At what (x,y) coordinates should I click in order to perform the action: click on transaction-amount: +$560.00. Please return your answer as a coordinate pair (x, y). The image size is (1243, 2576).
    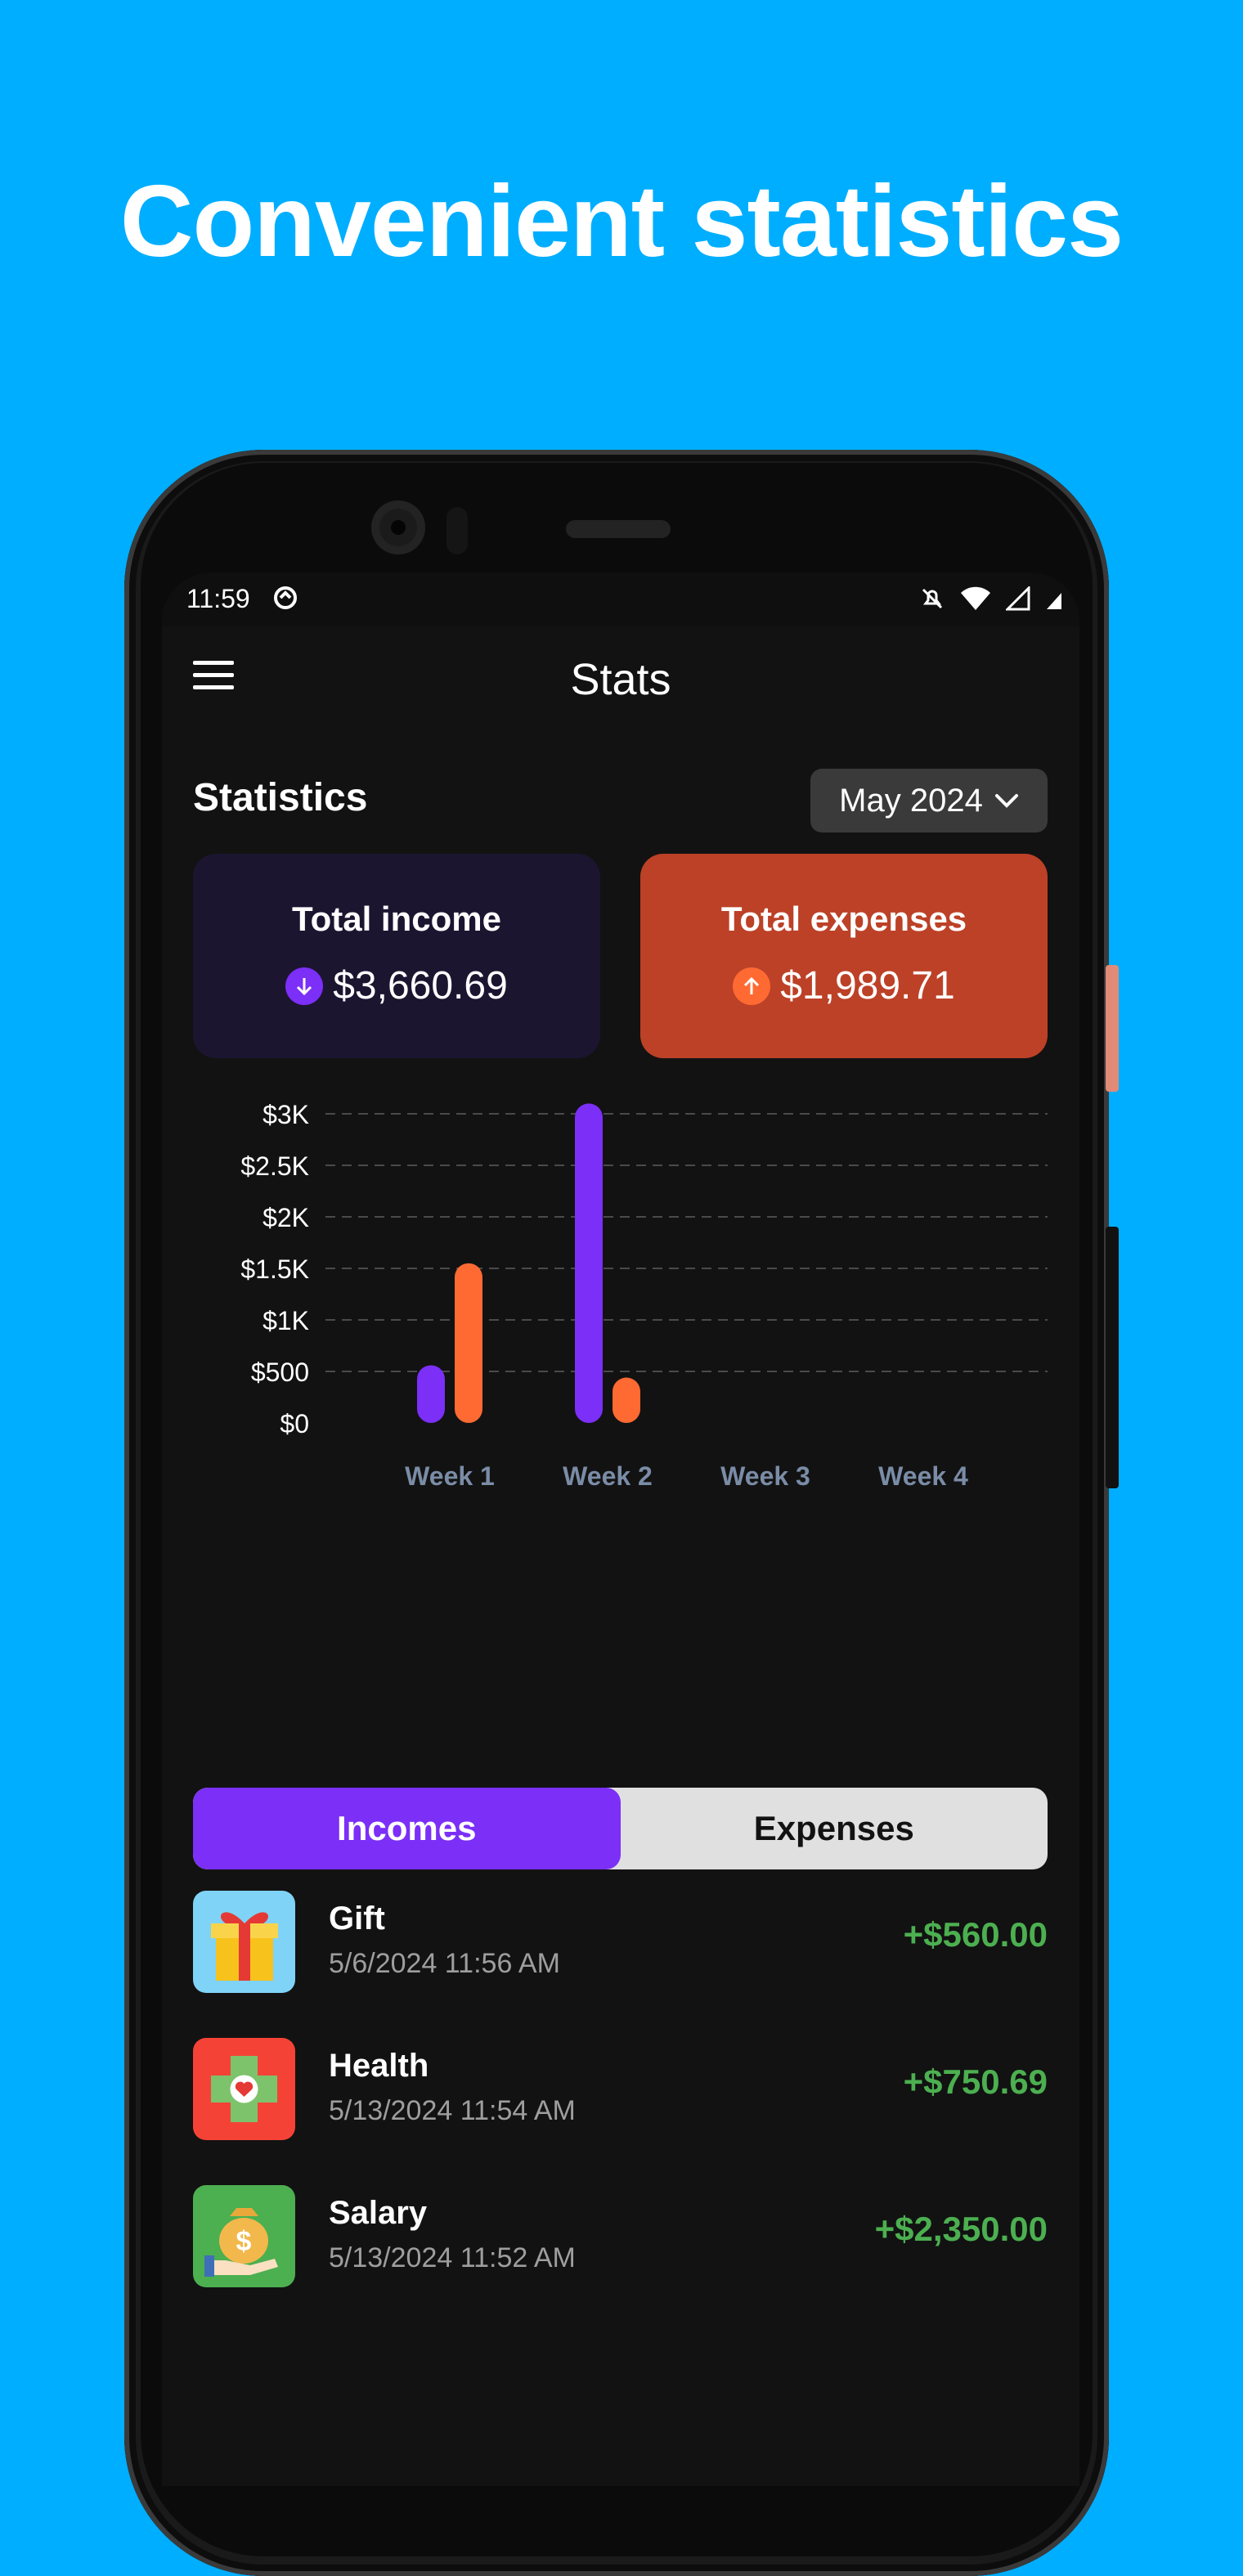
    Looking at the image, I should click on (975, 1935).